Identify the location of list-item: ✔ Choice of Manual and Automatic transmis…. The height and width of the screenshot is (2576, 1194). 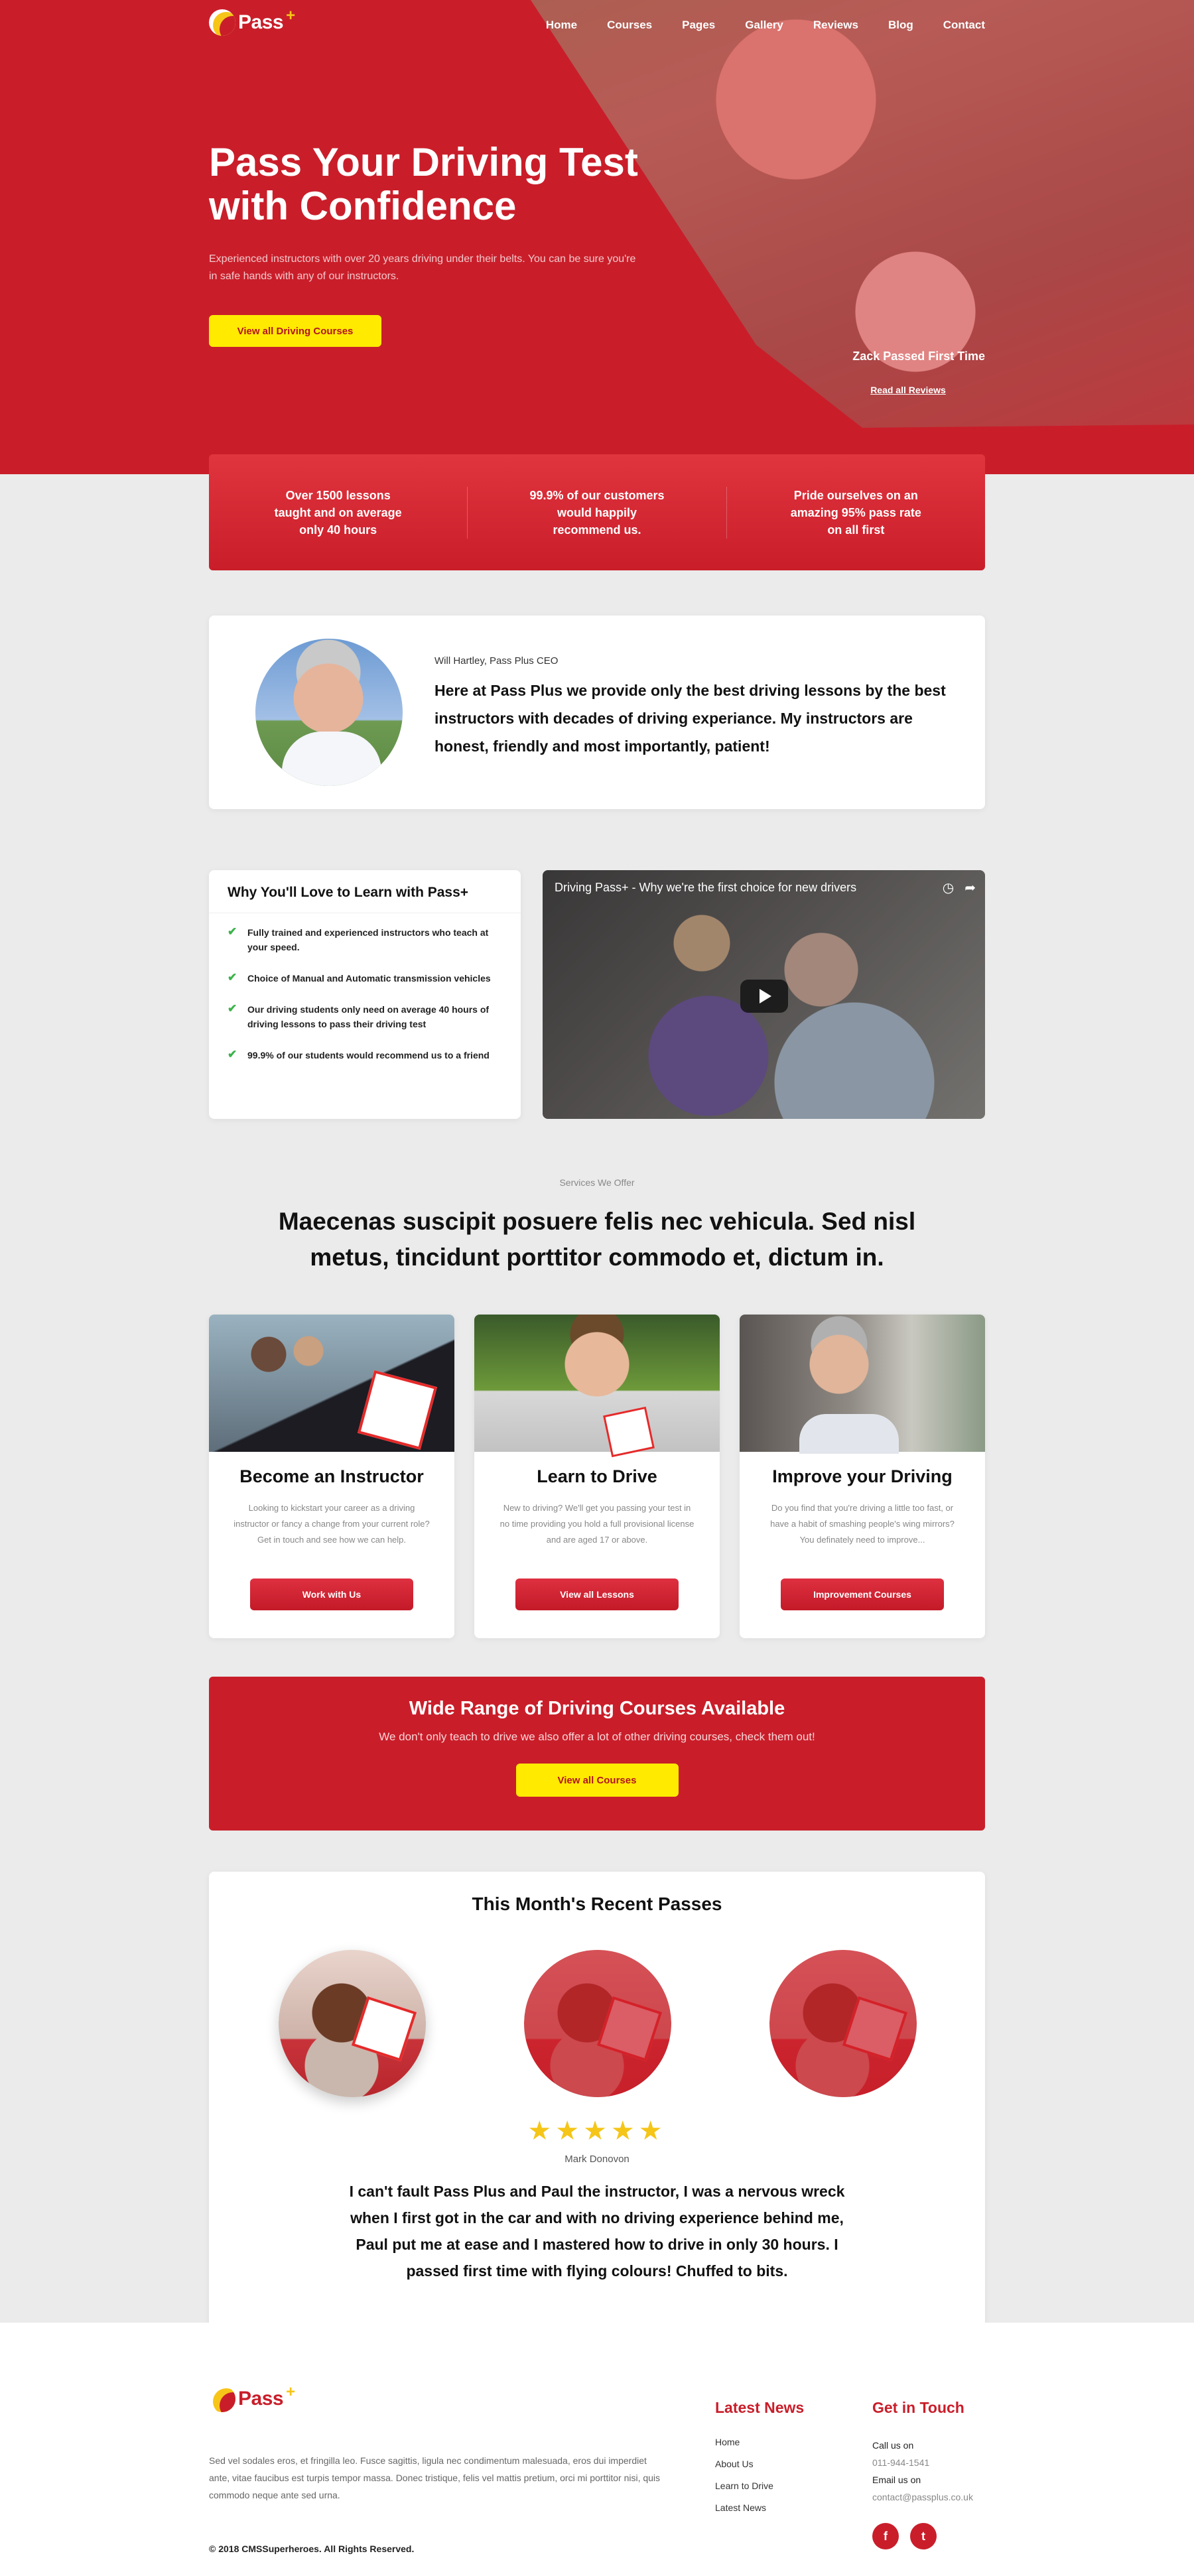
(365, 979).